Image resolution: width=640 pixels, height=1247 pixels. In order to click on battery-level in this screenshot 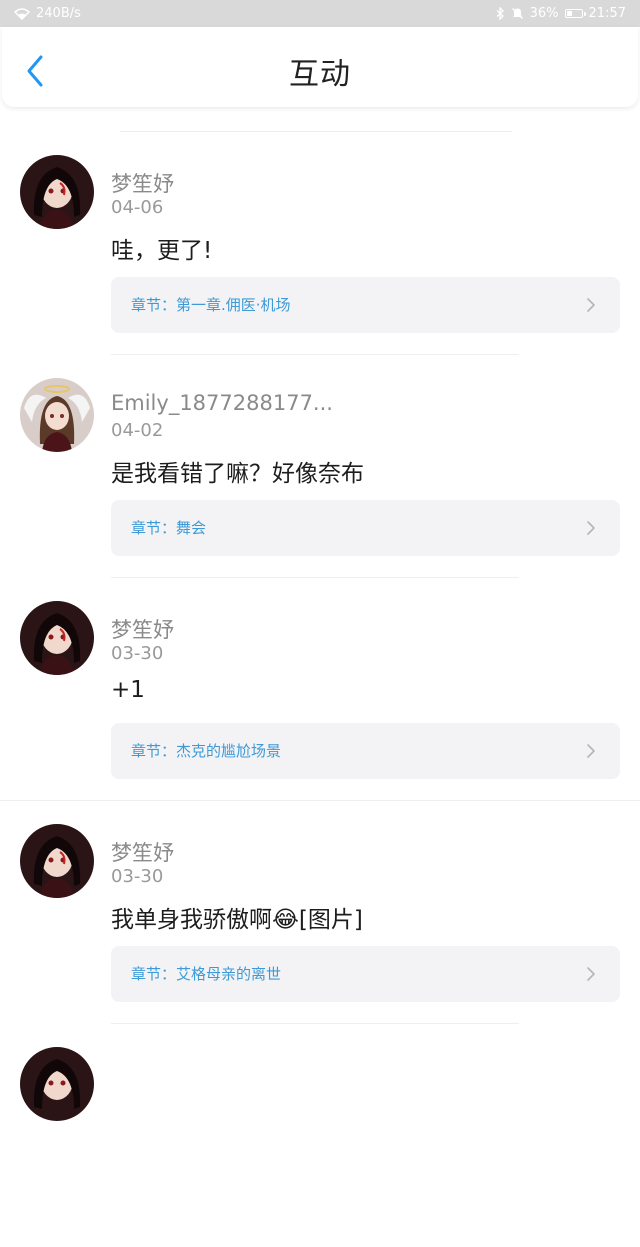, I will do `click(569, 13)`.